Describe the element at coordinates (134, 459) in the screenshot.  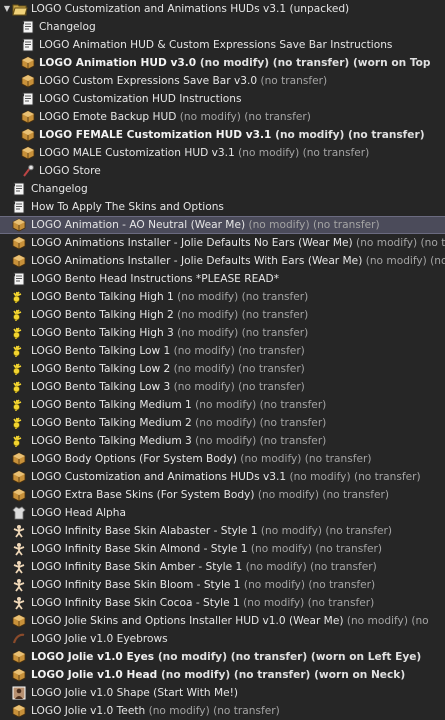
I see `item-name: LOGO Body Options (For System Body)` at that location.